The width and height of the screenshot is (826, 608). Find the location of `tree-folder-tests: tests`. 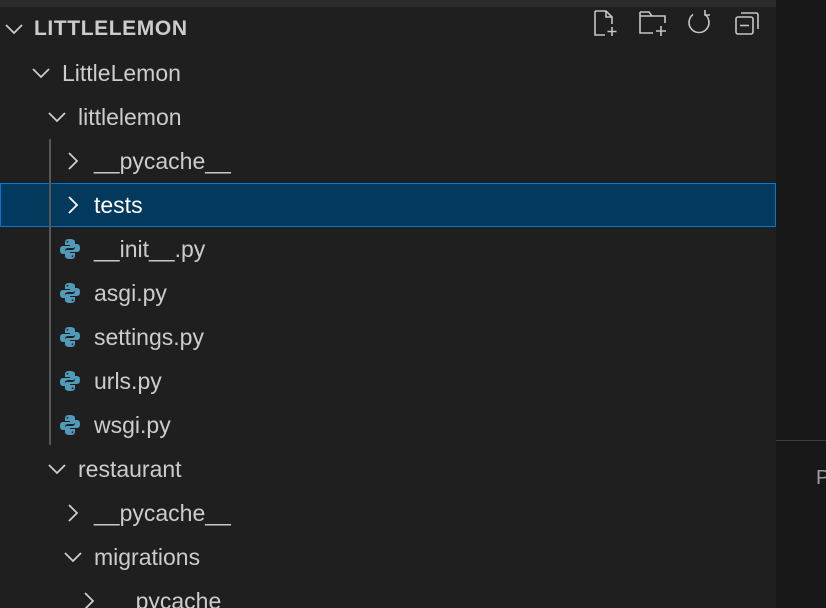

tree-folder-tests: tests is located at coordinates (388, 205).